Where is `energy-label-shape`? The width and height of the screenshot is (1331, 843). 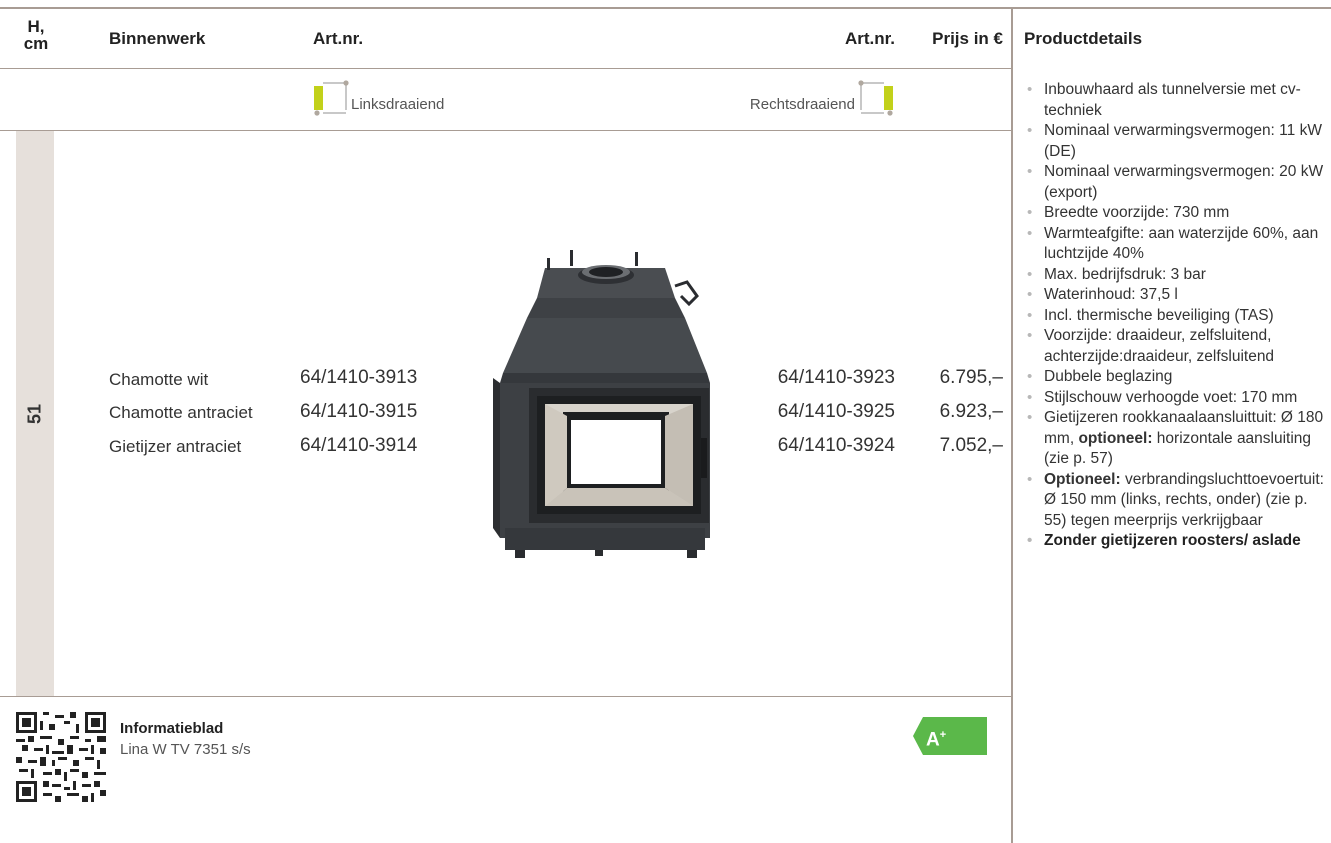 energy-label-shape is located at coordinates (950, 736).